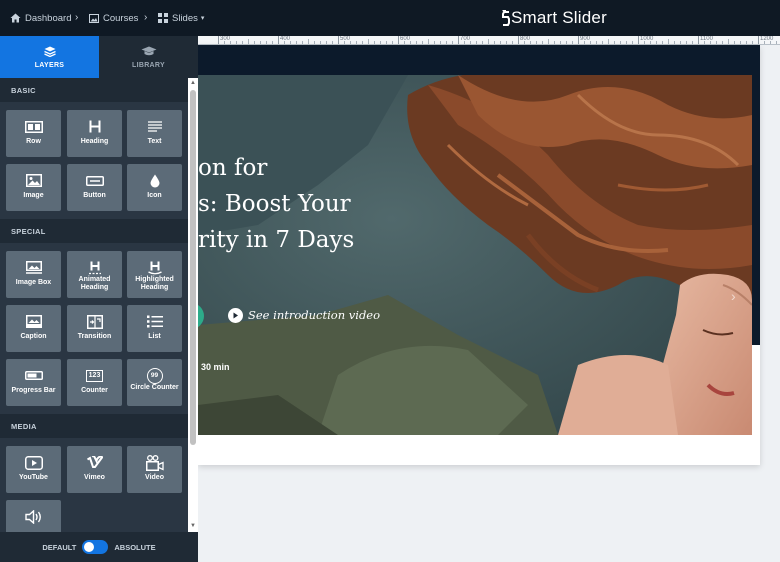 This screenshot has height=562, width=780. I want to click on sidebar-scrollbar: ▲ ▼, so click(193, 305).